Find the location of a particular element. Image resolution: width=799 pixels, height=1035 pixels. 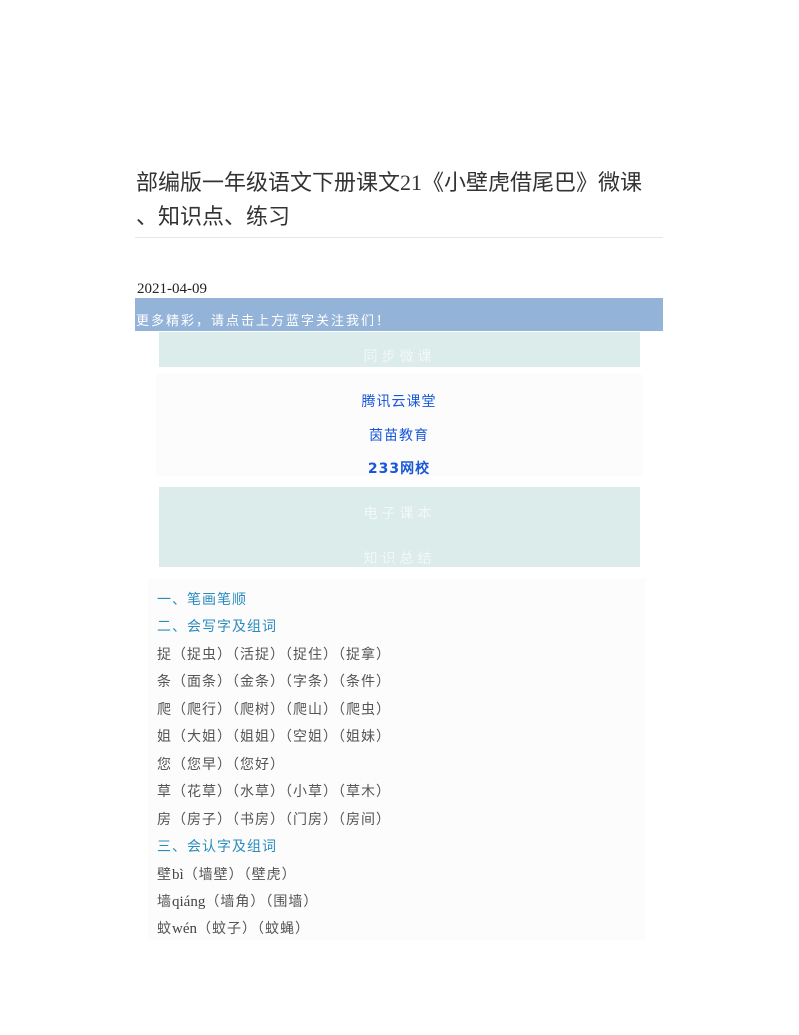

write-word-line: 草（花草）（水草）（小草）（草木） is located at coordinates (274, 792).